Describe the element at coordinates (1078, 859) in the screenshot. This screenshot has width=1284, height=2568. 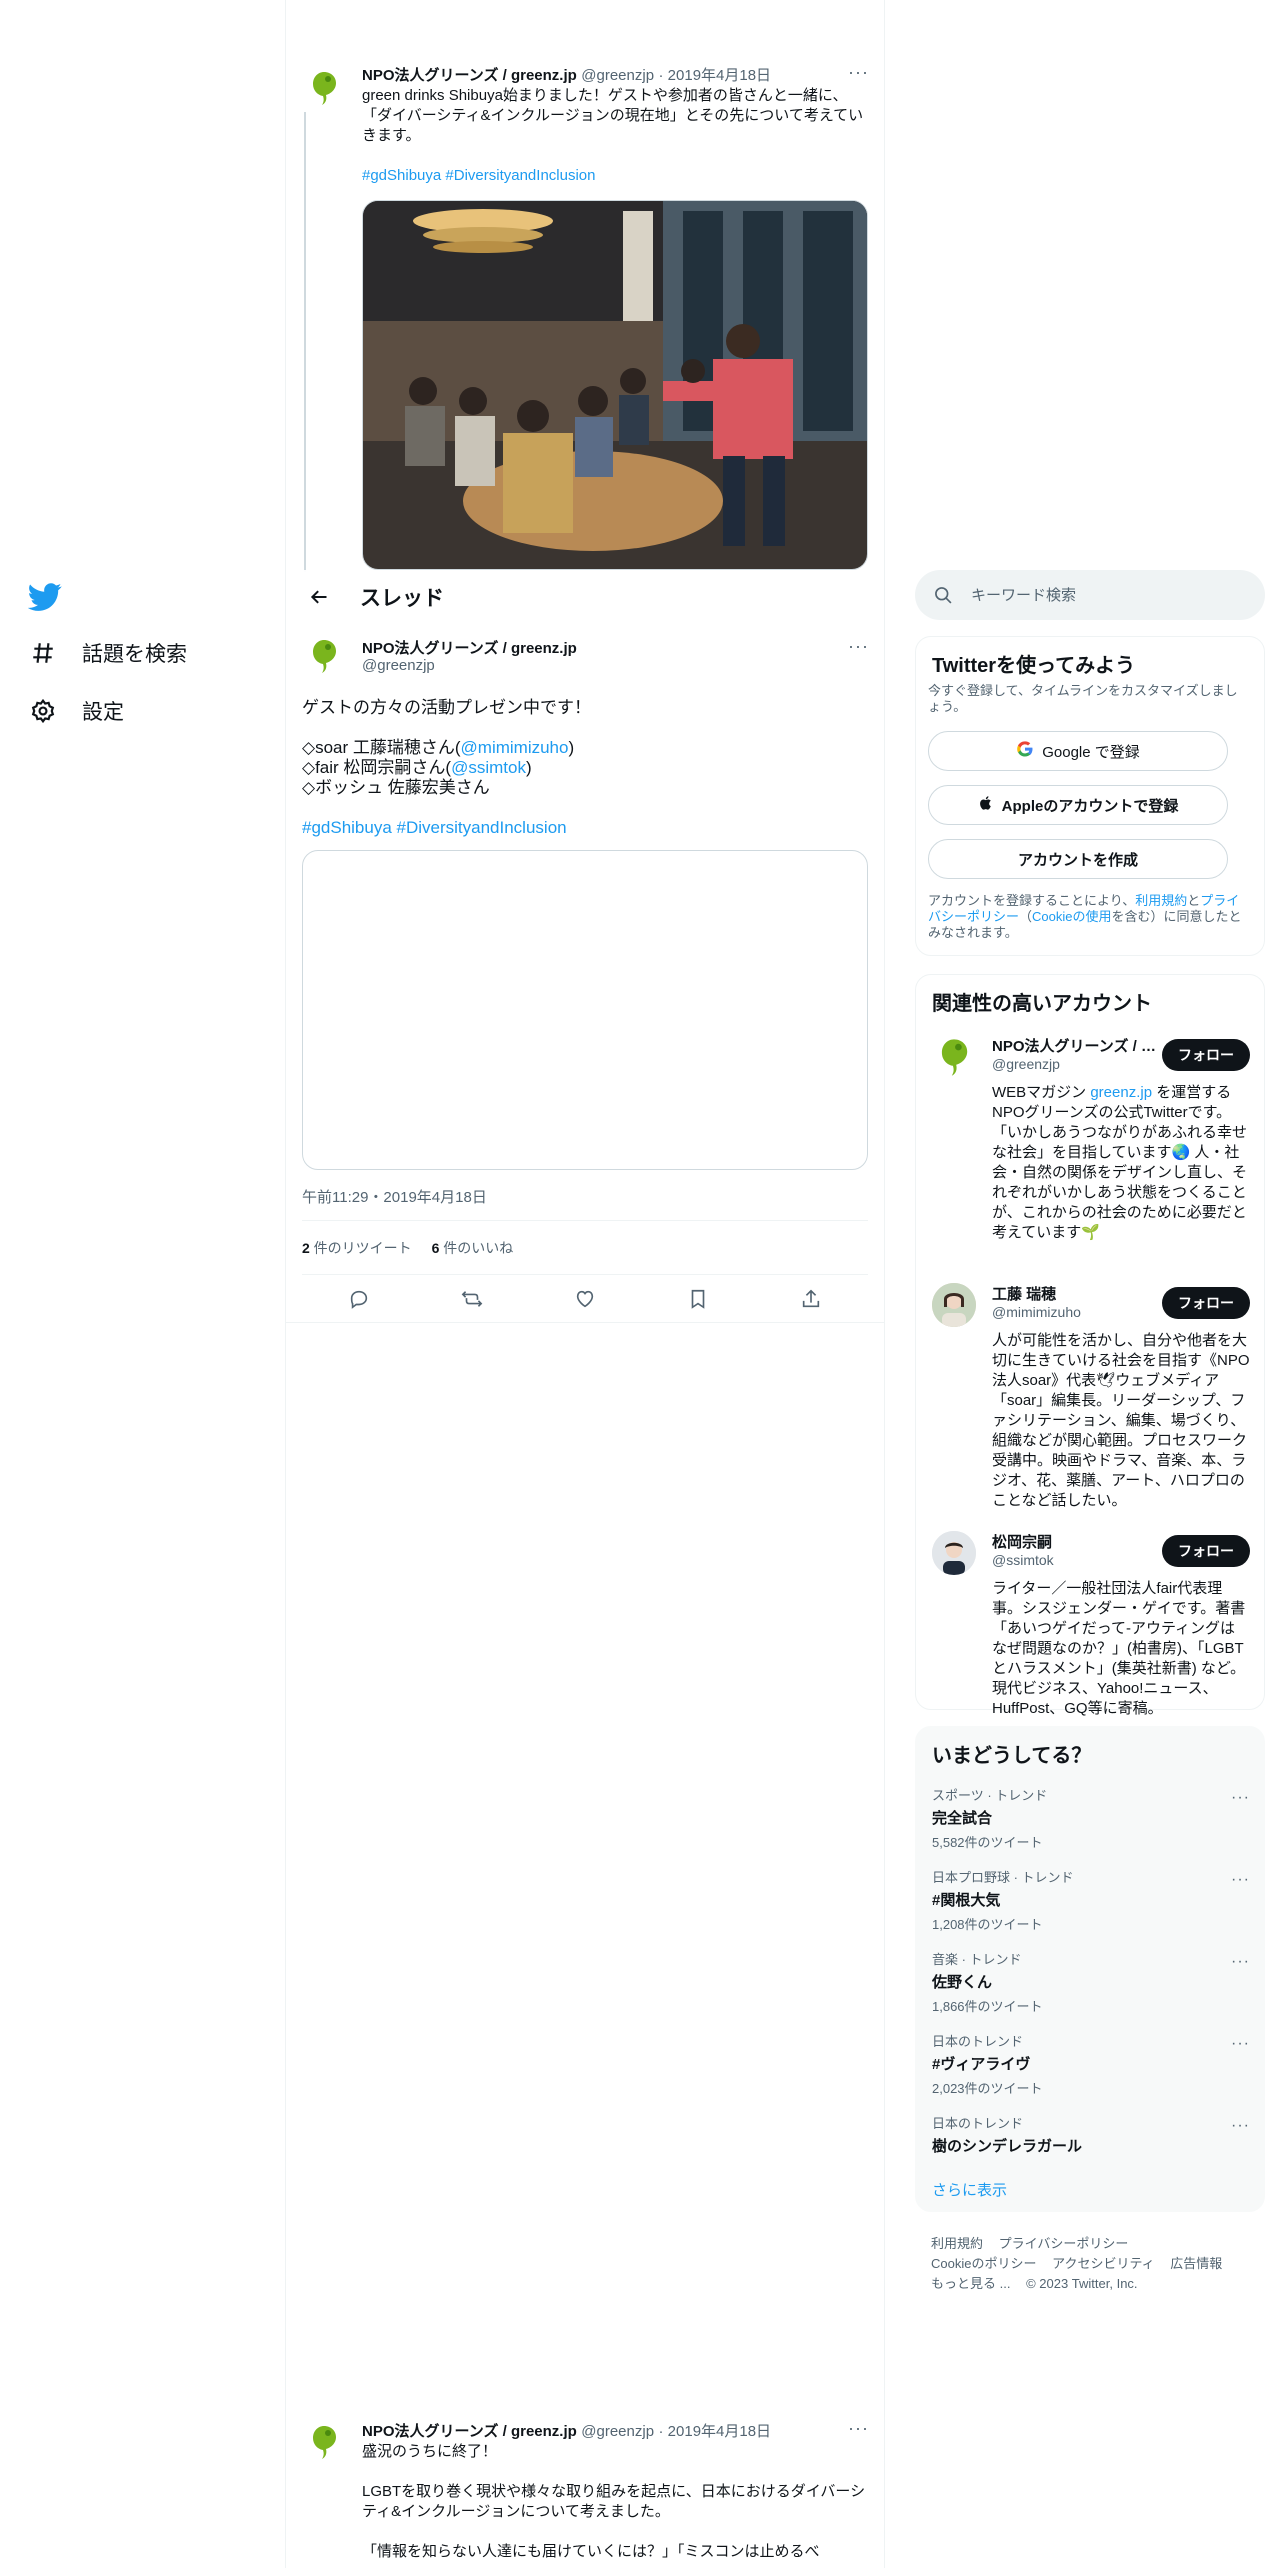
I see `create-account-button: アカウントを作成` at that location.